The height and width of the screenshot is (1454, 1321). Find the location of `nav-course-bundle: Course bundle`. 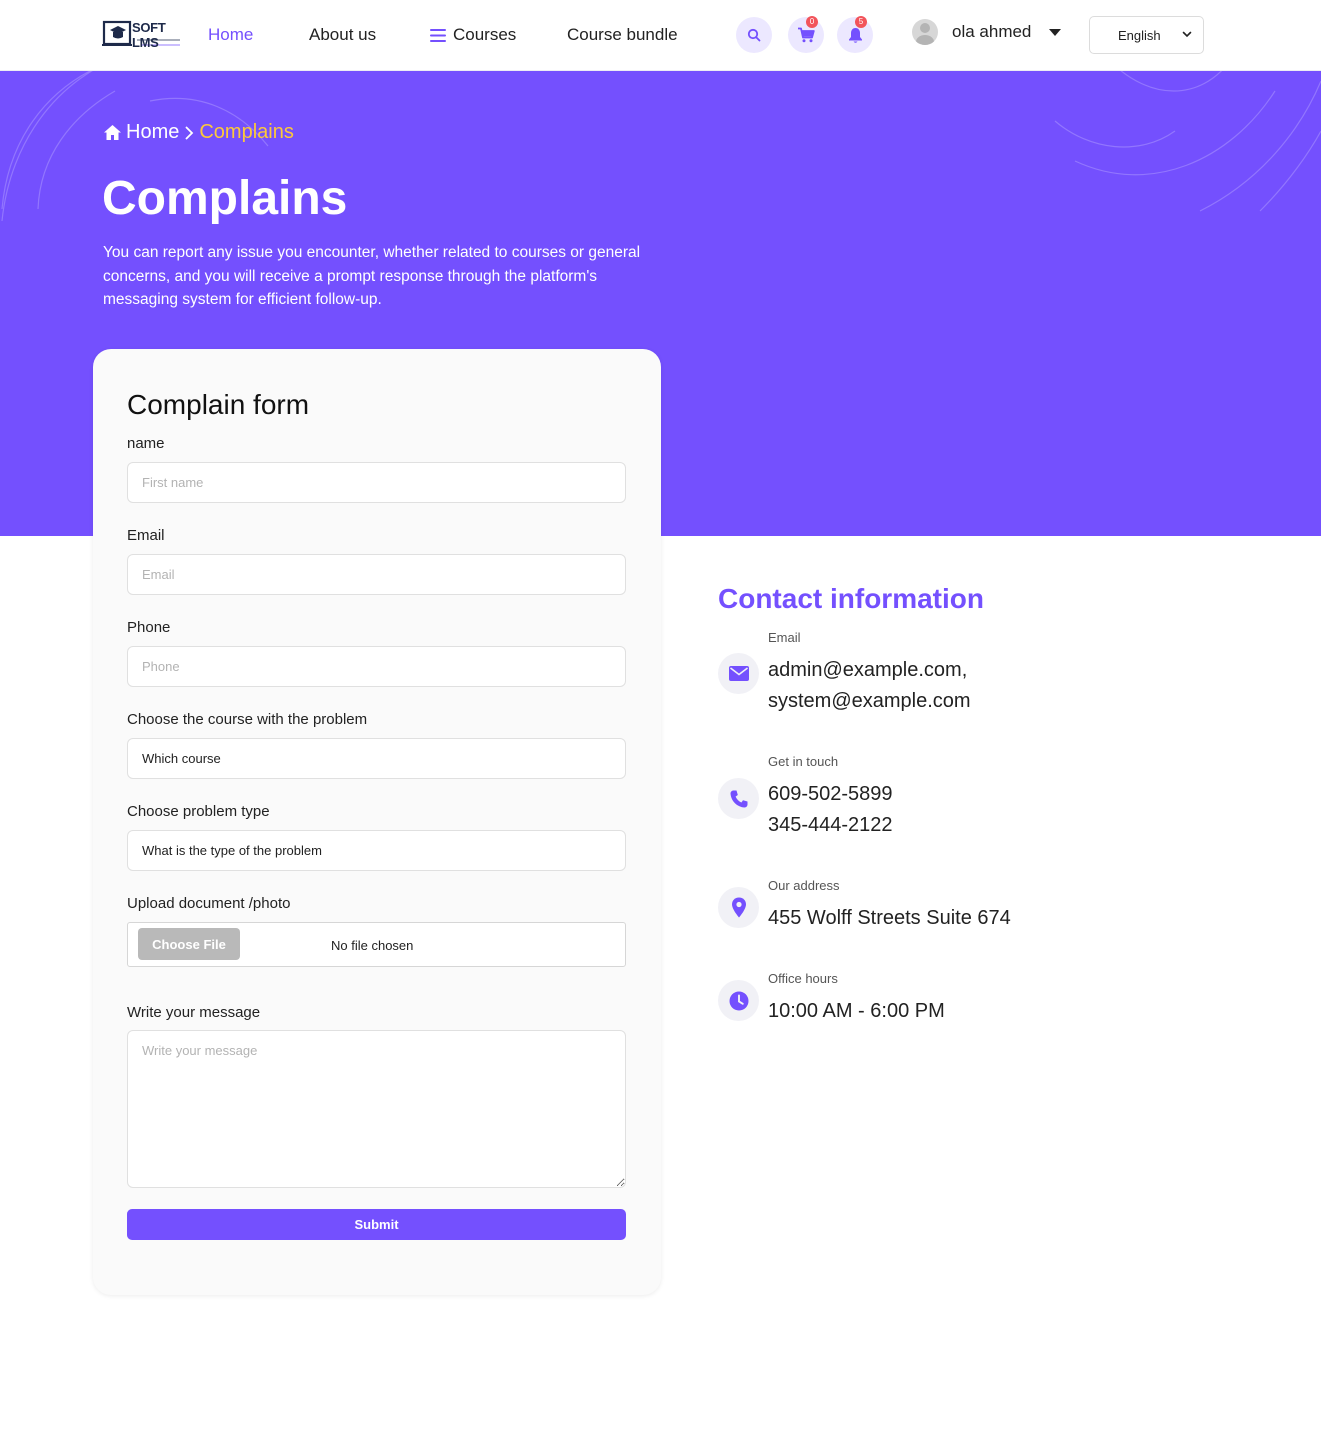

nav-course-bundle: Course bundle is located at coordinates (622, 35).